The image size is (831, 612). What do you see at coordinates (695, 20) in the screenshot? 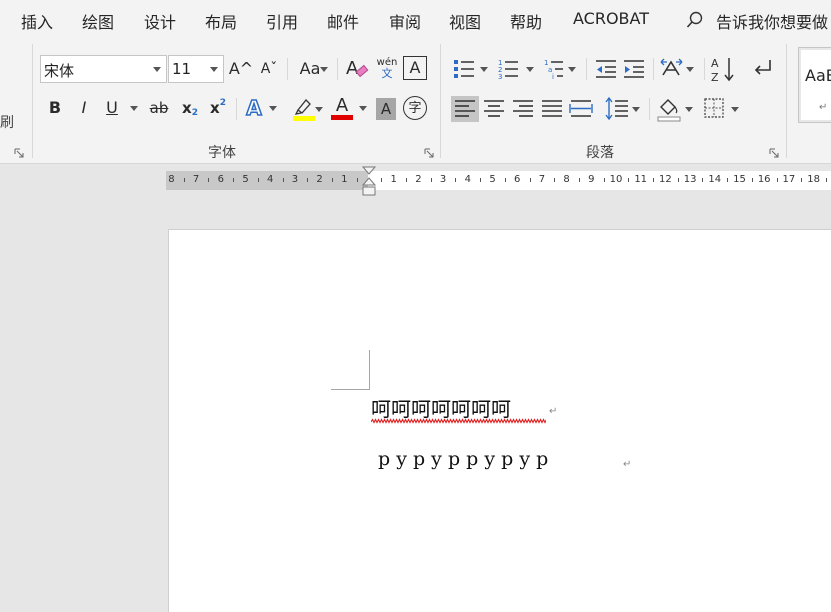
I see `lightbulb-search-icon` at bounding box center [695, 20].